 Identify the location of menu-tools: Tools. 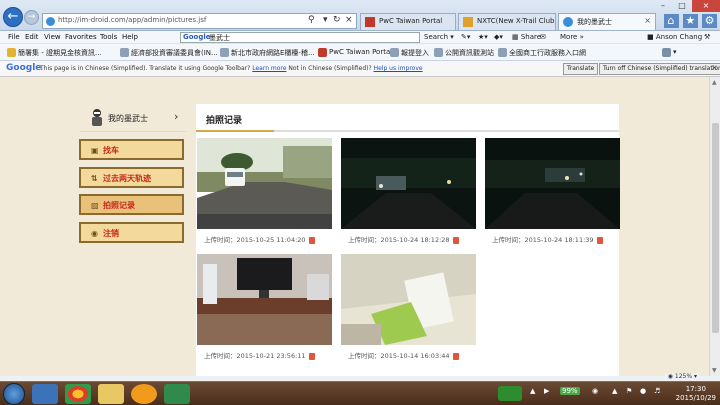
(108, 37).